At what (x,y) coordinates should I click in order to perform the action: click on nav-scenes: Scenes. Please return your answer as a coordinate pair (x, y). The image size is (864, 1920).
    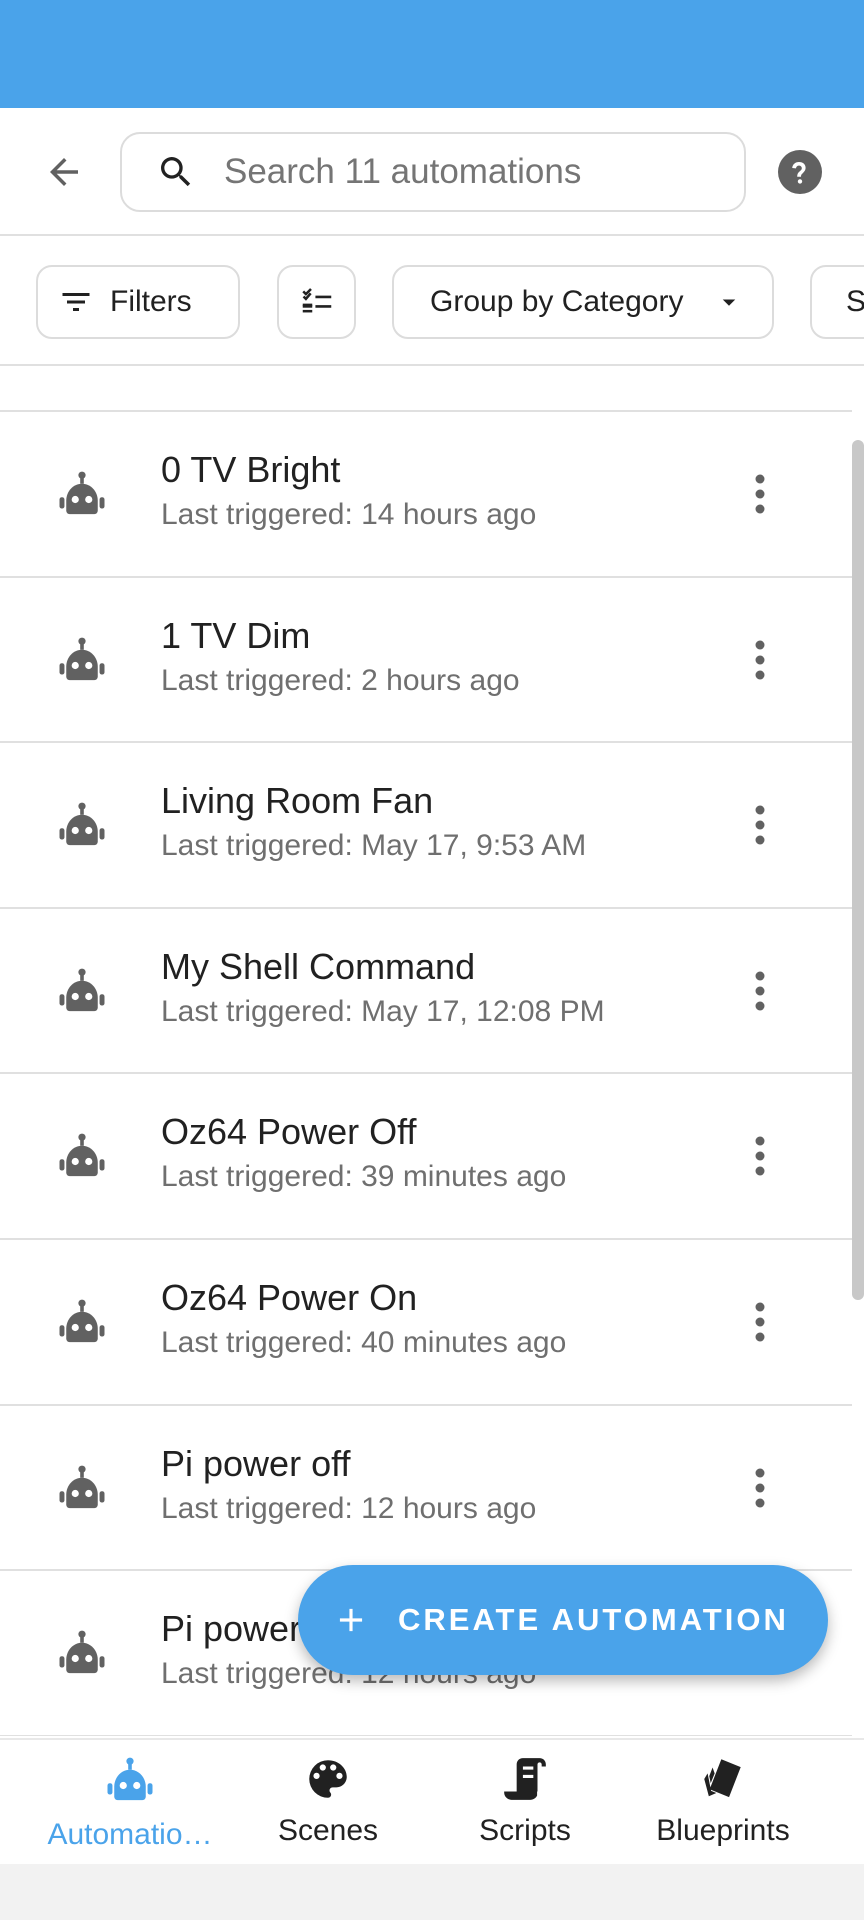
    Looking at the image, I should click on (328, 1802).